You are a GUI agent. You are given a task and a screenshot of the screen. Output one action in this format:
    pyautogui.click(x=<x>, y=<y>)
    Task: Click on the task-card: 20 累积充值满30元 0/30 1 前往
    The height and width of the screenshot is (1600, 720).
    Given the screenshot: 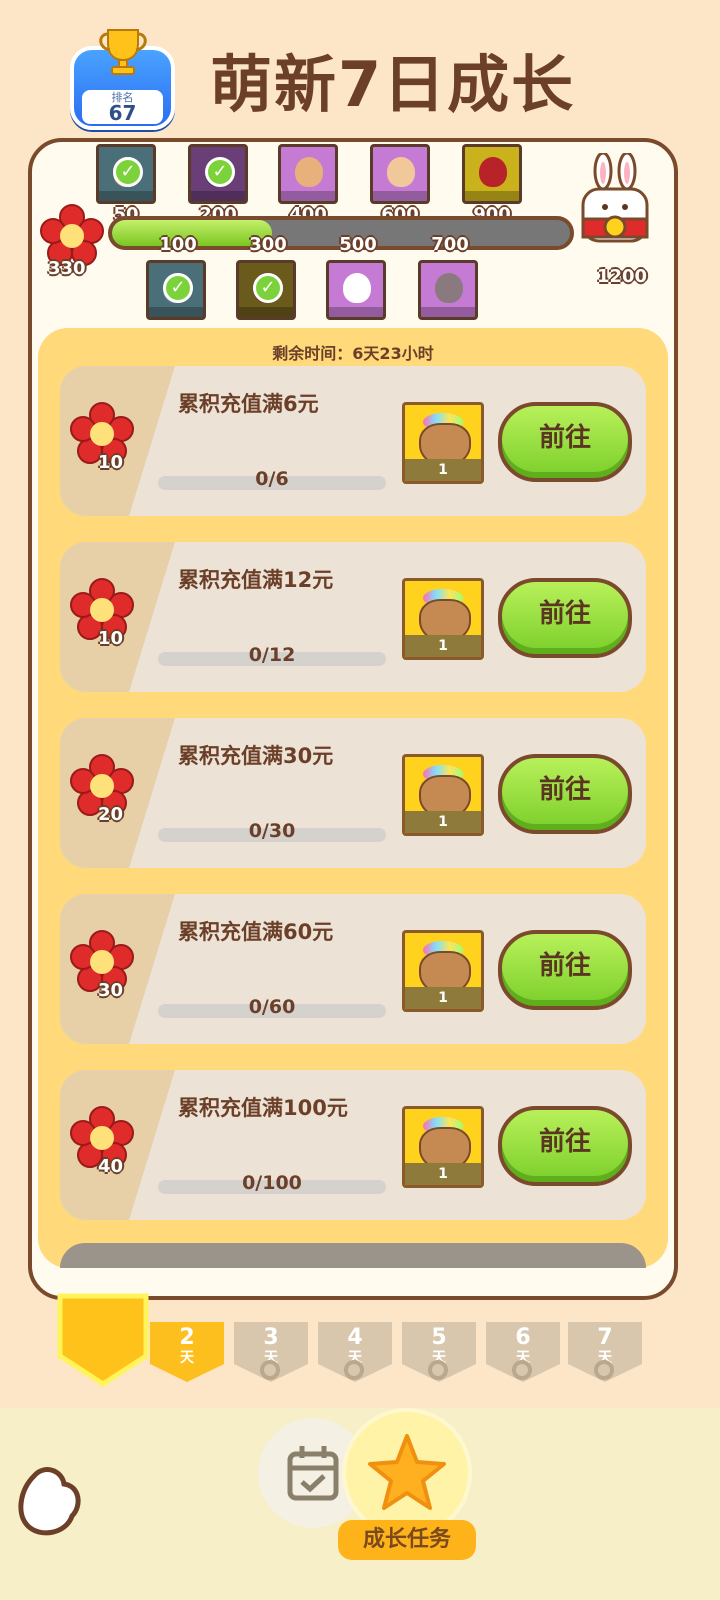 What is the action you would take?
    pyautogui.click(x=353, y=793)
    